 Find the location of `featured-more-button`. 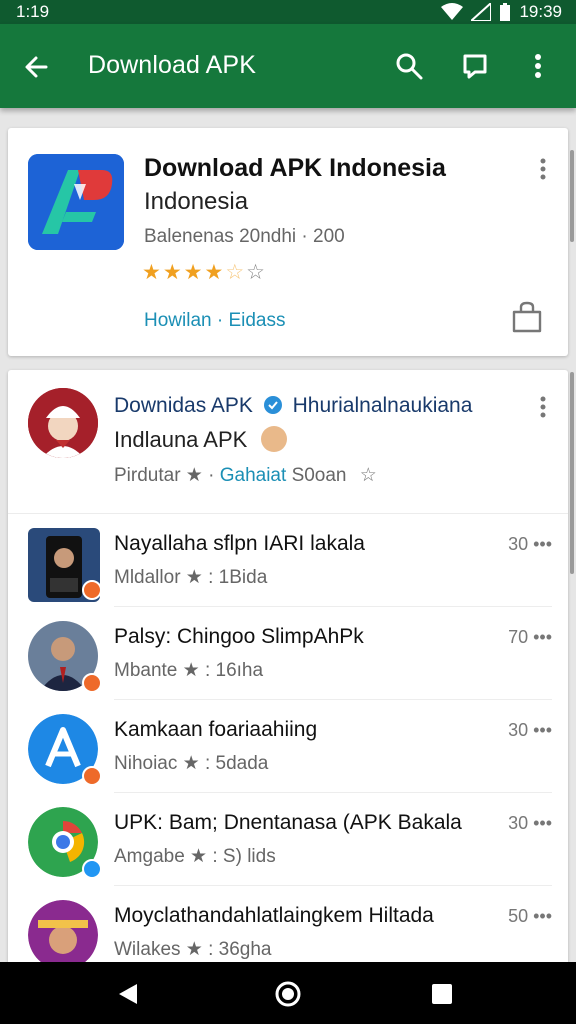

featured-more-button is located at coordinates (543, 409).